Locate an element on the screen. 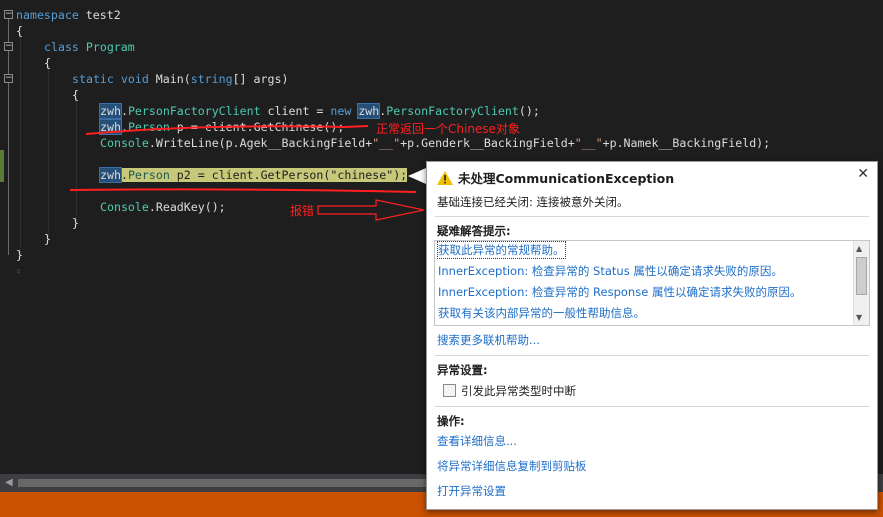  scroll-down-icon: ▼ is located at coordinates (859, 317).